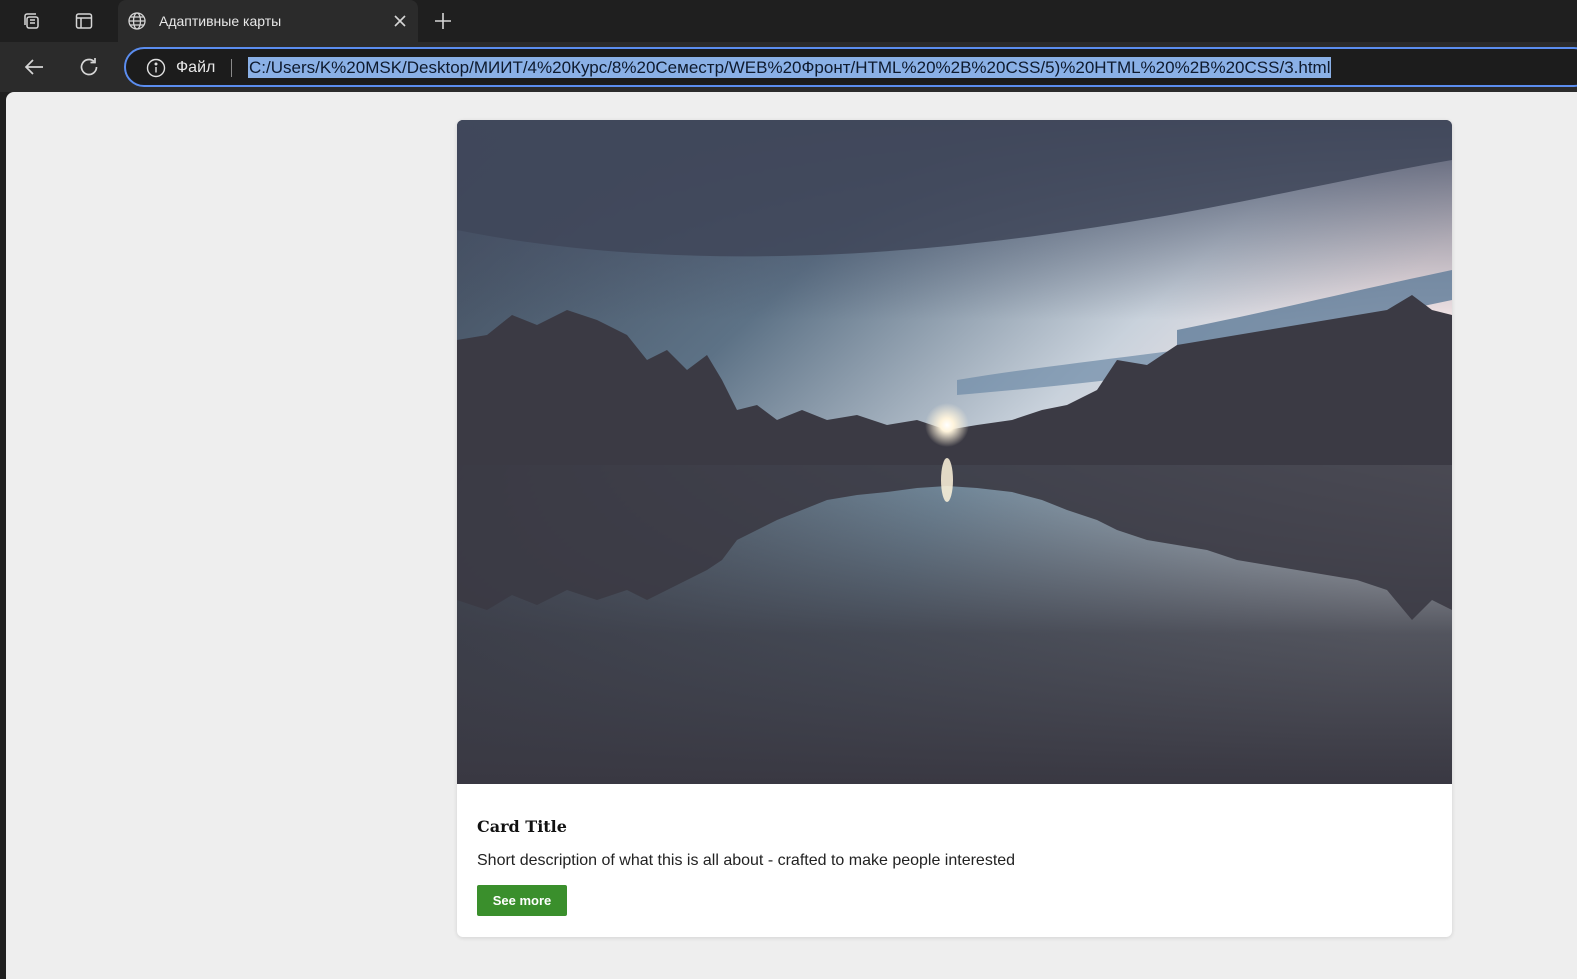 The width and height of the screenshot is (1577, 979). Describe the element at coordinates (443, 21) in the screenshot. I see `plus-icon` at that location.